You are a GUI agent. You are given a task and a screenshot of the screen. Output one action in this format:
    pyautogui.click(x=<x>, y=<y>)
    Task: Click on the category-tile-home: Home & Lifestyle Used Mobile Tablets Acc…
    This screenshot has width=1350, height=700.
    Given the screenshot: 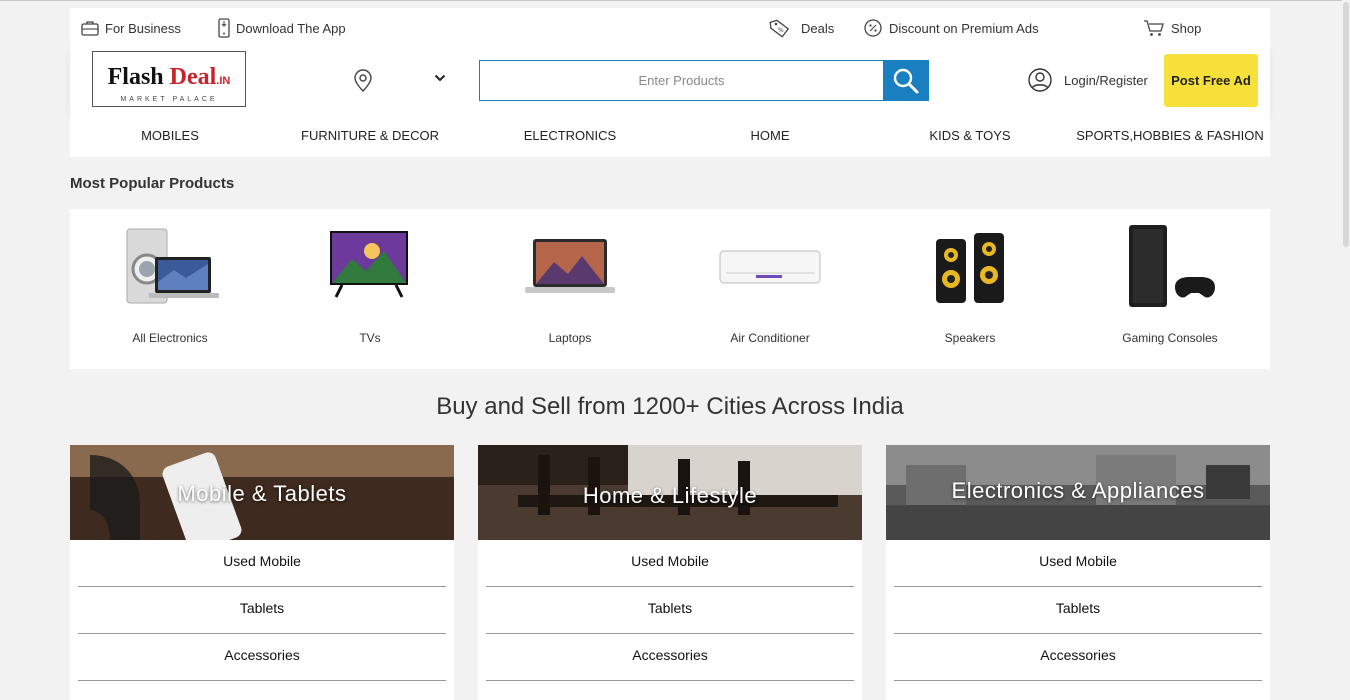 What is the action you would take?
    pyautogui.click(x=670, y=572)
    